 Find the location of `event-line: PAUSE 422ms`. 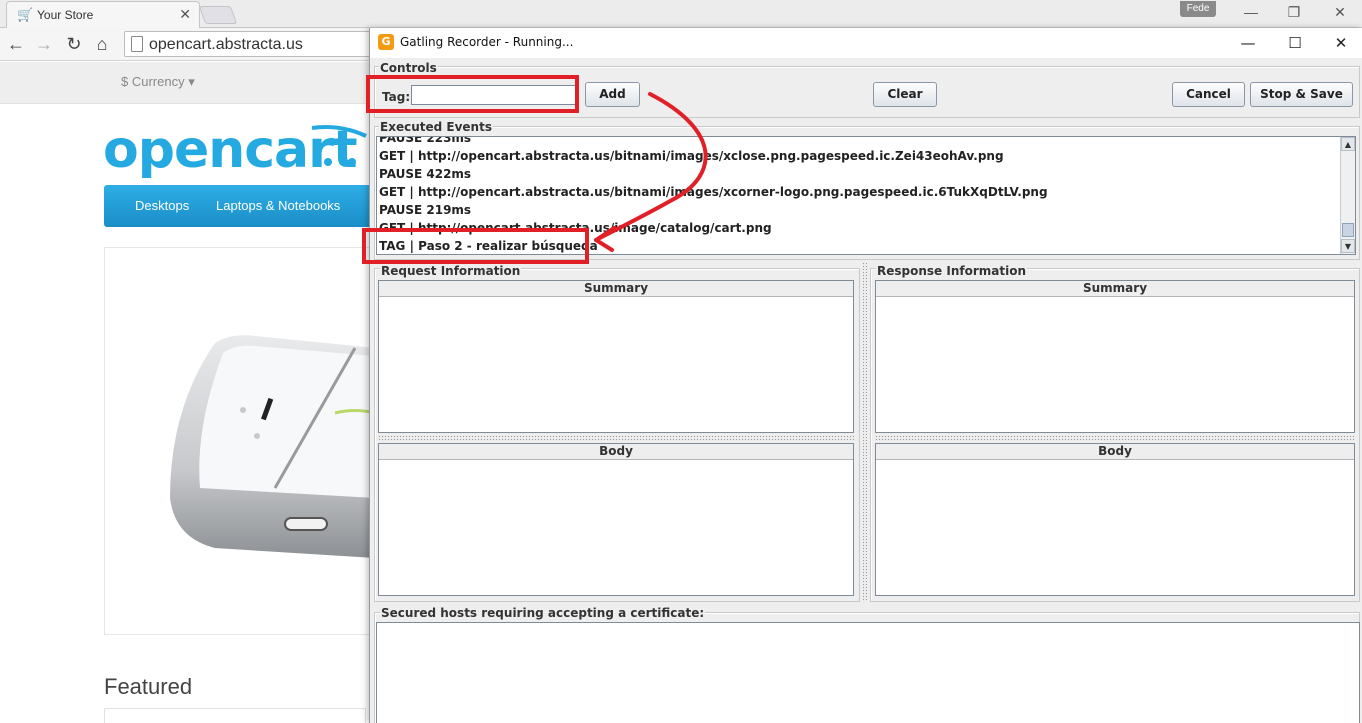

event-line: PAUSE 422ms is located at coordinates (425, 174).